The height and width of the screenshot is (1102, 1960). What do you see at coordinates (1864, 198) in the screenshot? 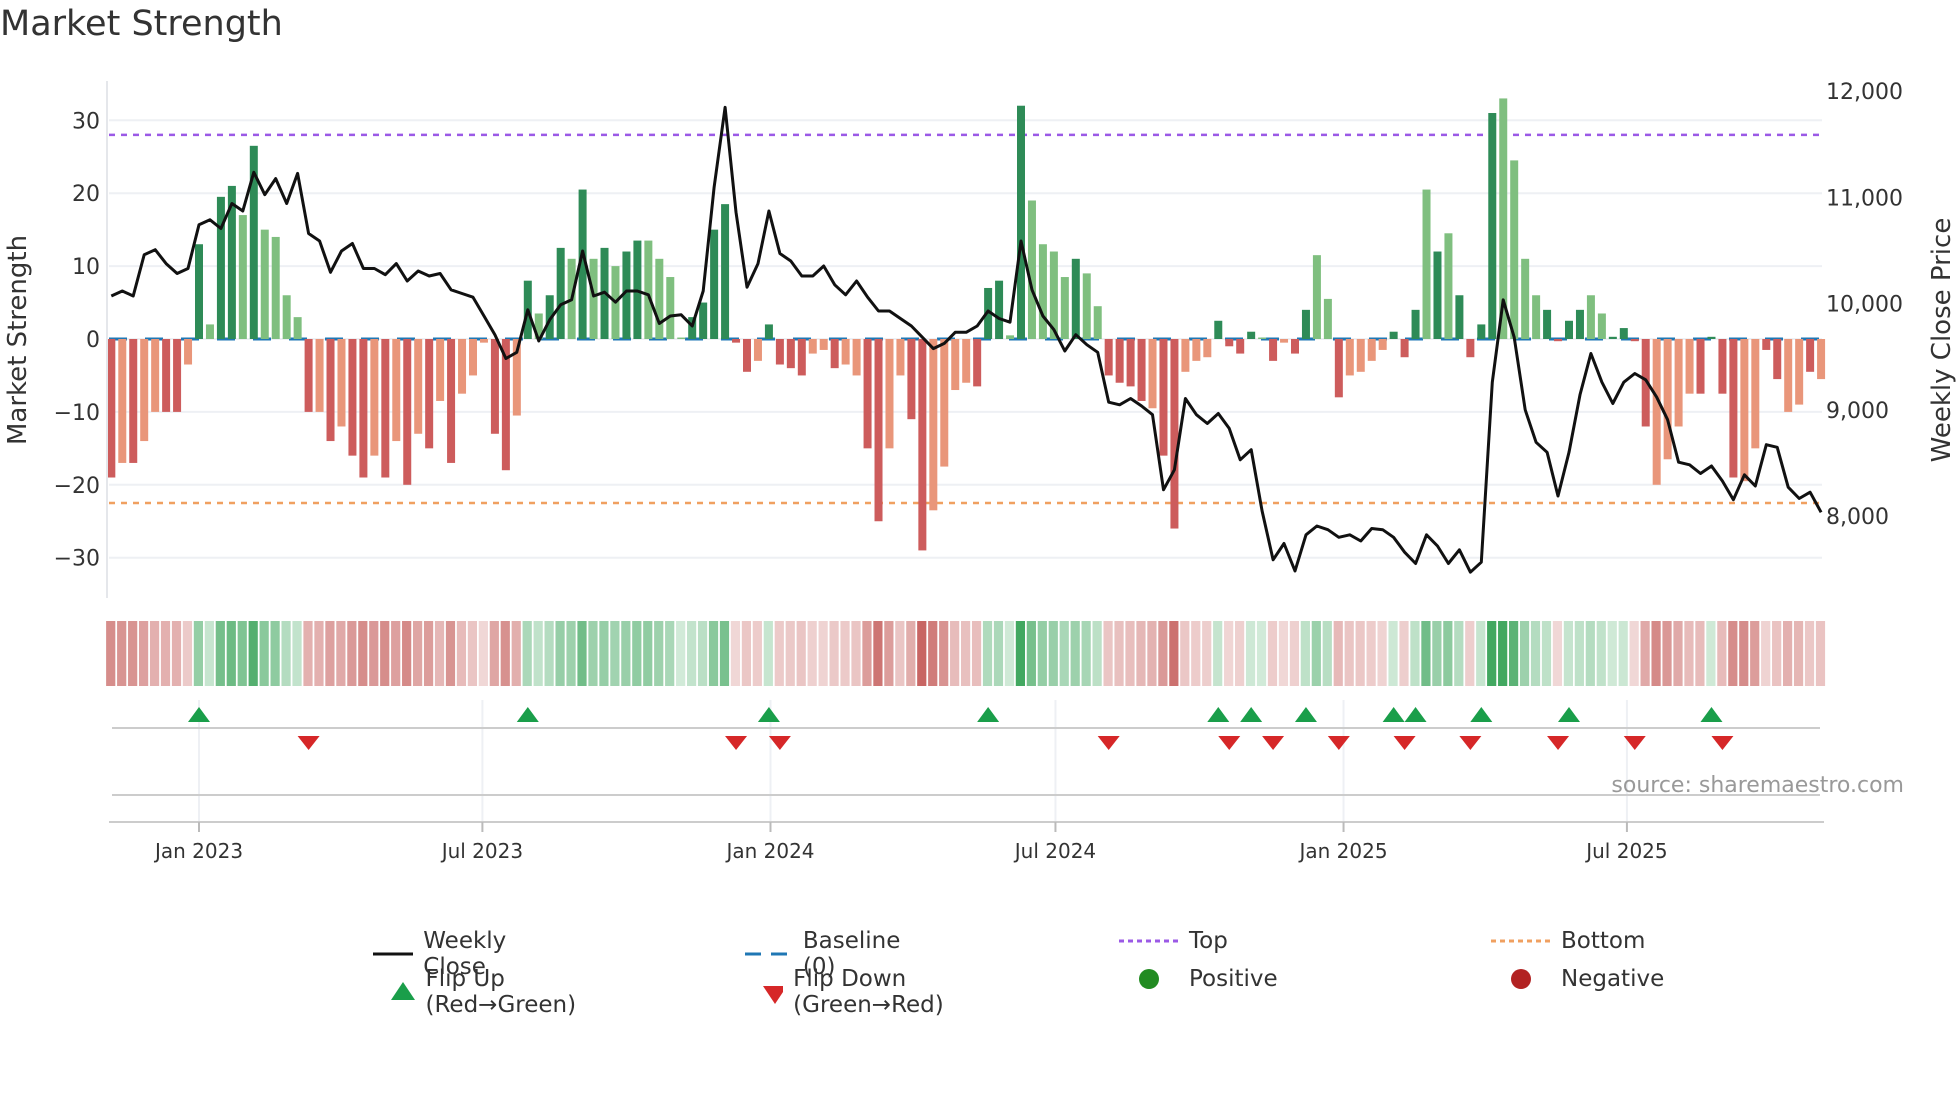
I see `y2-tick-label: 11,000` at bounding box center [1864, 198].